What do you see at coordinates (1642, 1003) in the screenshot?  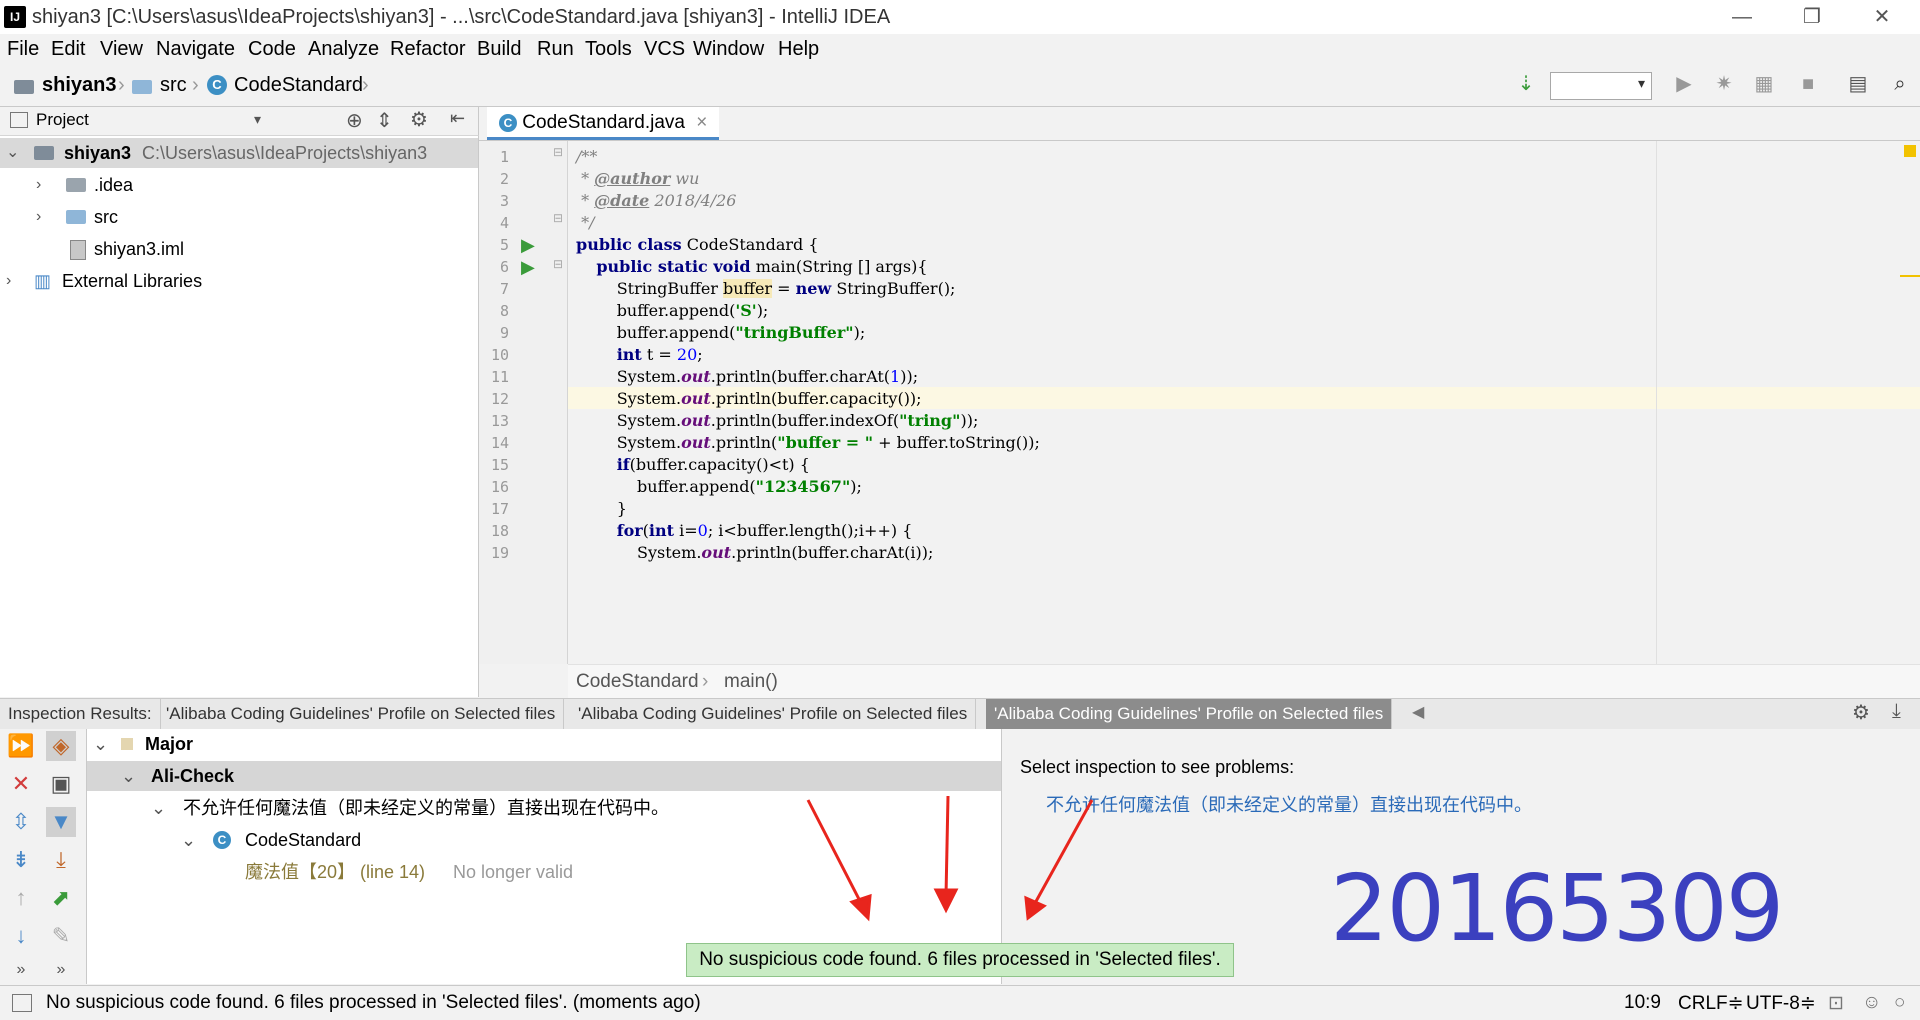 I see `cursor-position: 10:9` at bounding box center [1642, 1003].